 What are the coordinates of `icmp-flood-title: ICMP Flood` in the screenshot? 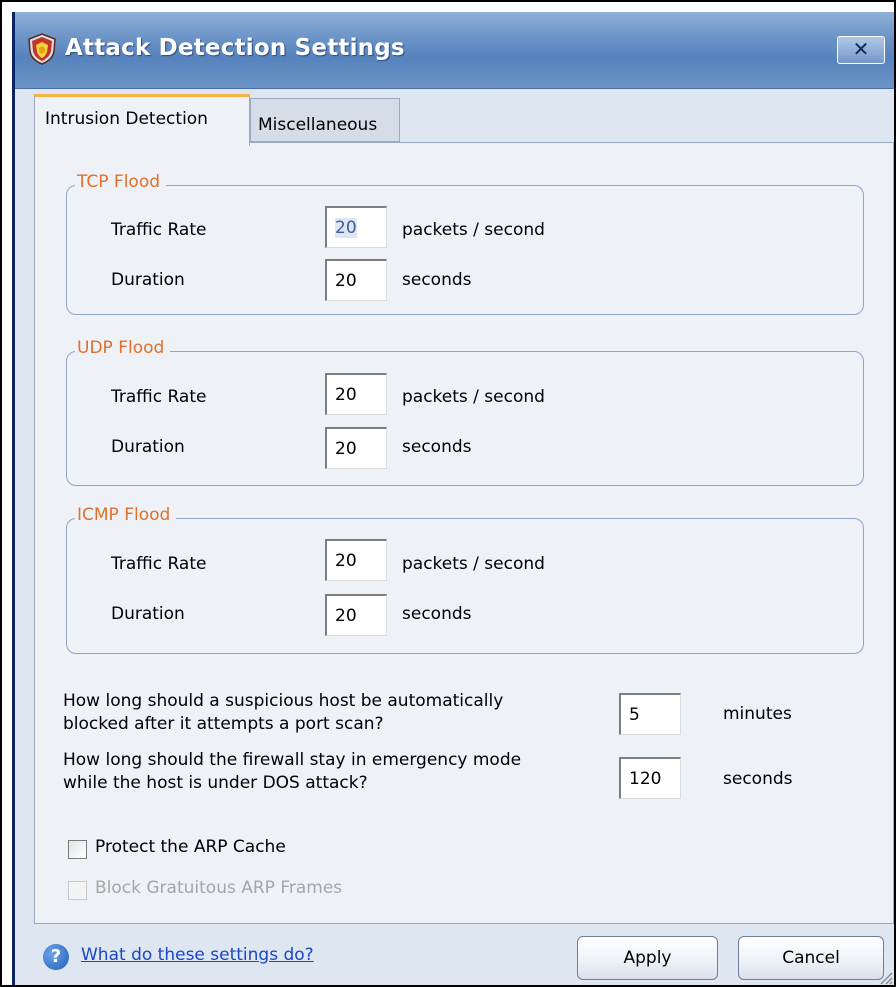 It's located at (126, 515).